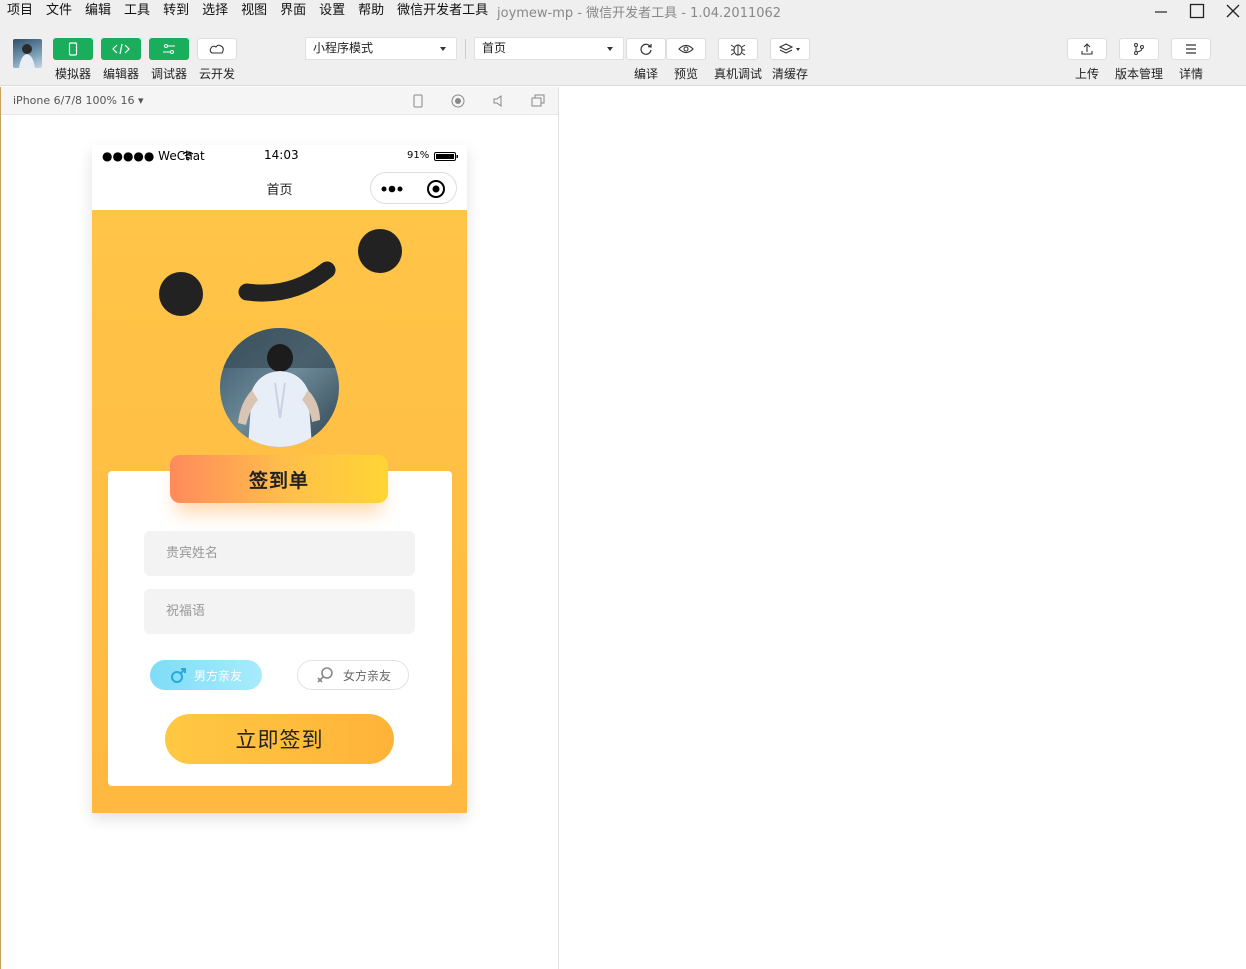  What do you see at coordinates (639, 13) in the screenshot?
I see `window-title: joymew-mp - 微信开发者工具 - 1.04.2011062` at bounding box center [639, 13].